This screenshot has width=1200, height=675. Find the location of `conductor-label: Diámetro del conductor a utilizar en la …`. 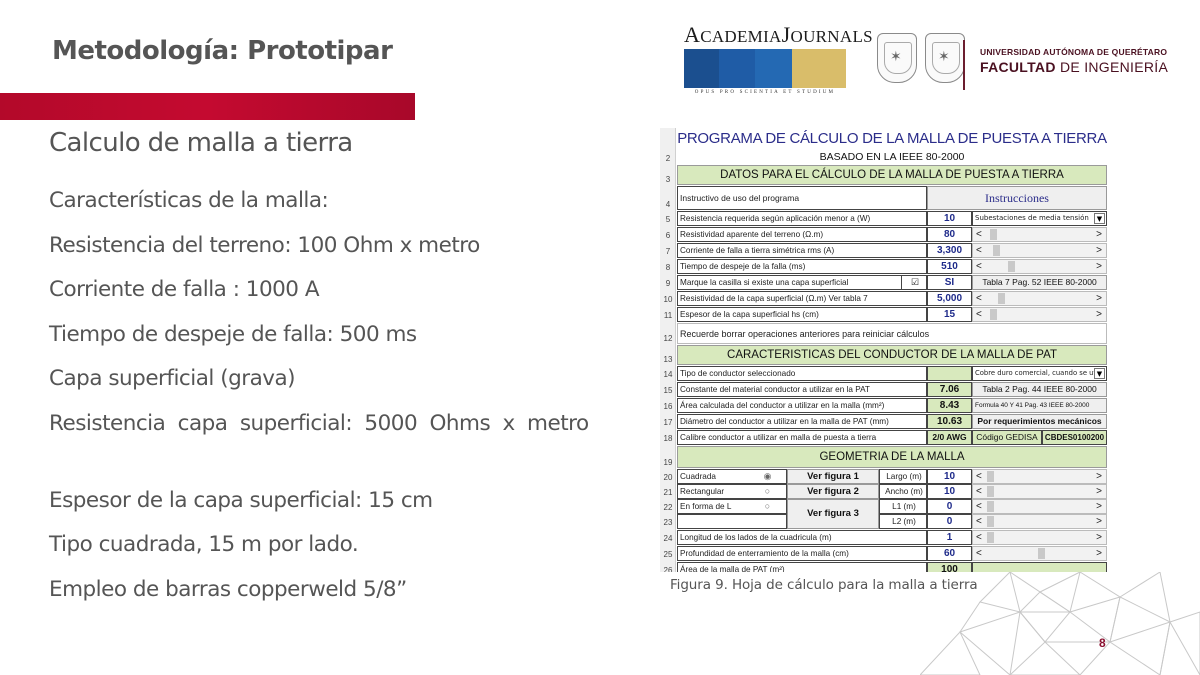

conductor-label: Diámetro del conductor a utilizar en la … is located at coordinates (802, 421).